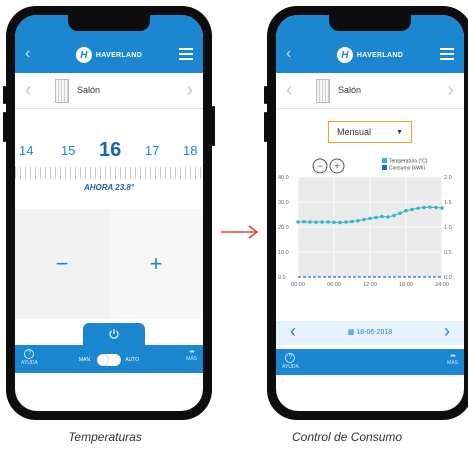 The width and height of the screenshot is (468, 461). I want to click on increase-button: +, so click(156, 264).